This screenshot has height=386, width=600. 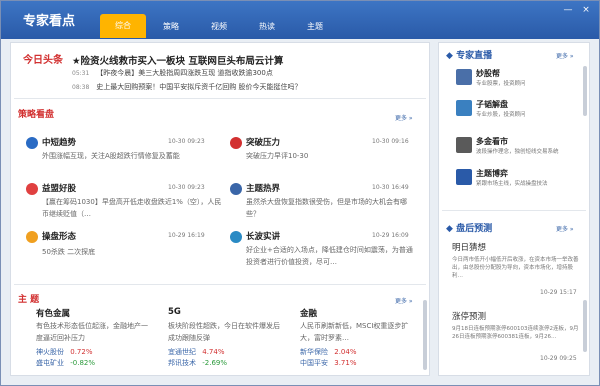 What do you see at coordinates (277, 156) in the screenshot?
I see `strategy-item-desc: 突破压力早评10-30` at bounding box center [277, 156].